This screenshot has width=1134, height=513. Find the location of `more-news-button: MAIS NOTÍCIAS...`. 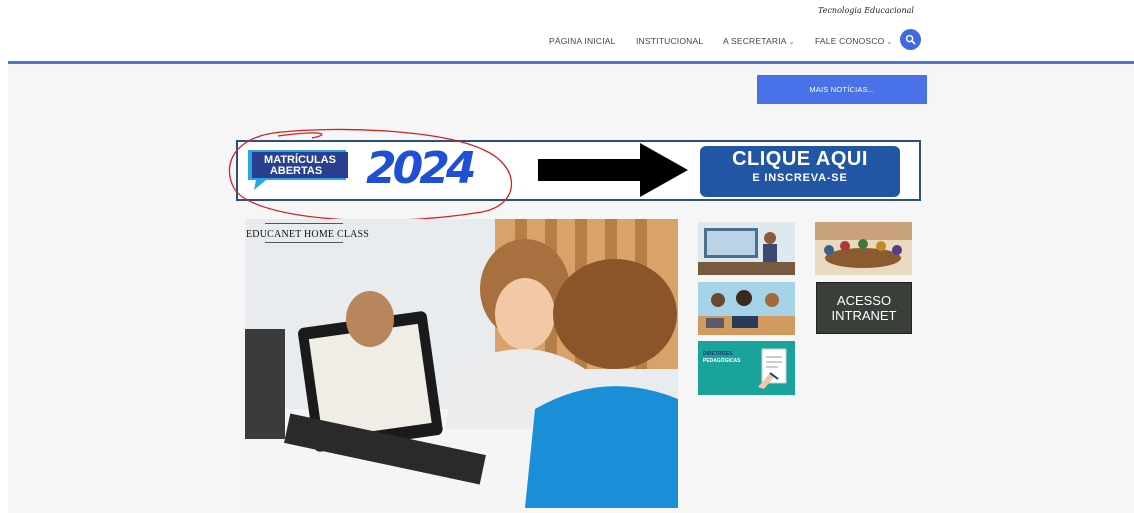

more-news-button: MAIS NOTÍCIAS... is located at coordinates (842, 89).